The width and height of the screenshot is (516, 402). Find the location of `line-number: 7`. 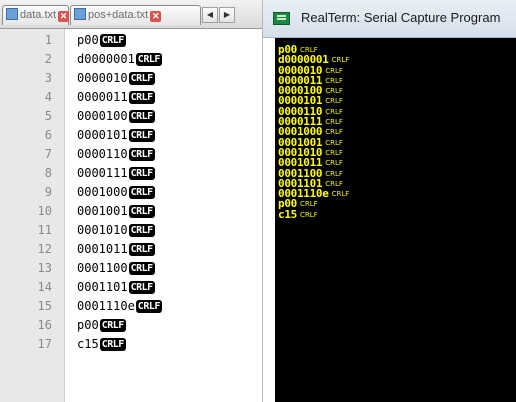

line-number: 7 is located at coordinates (48, 154).